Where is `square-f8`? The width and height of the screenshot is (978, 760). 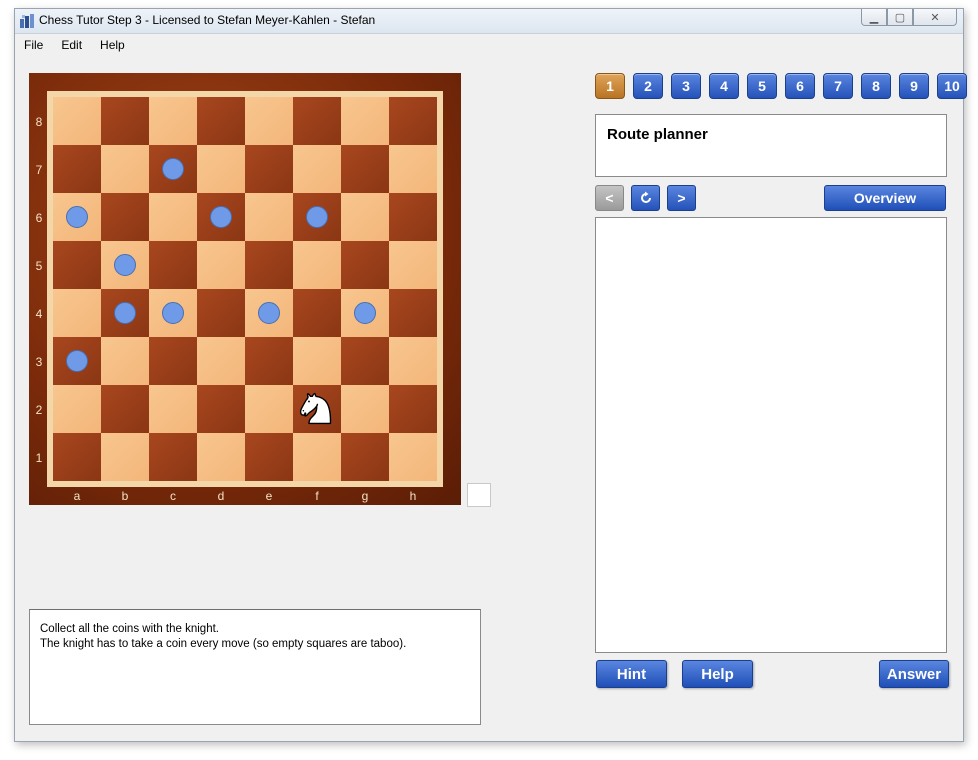 square-f8 is located at coordinates (317, 121).